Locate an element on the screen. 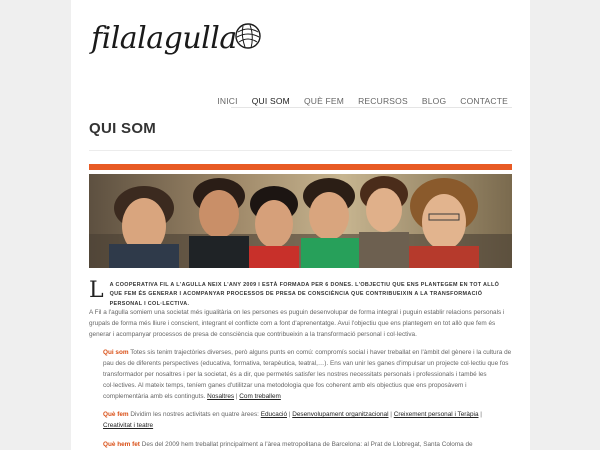 Image resolution: width=600 pixels, height=450 pixels. site-logo: filalagulla is located at coordinates (177, 38).